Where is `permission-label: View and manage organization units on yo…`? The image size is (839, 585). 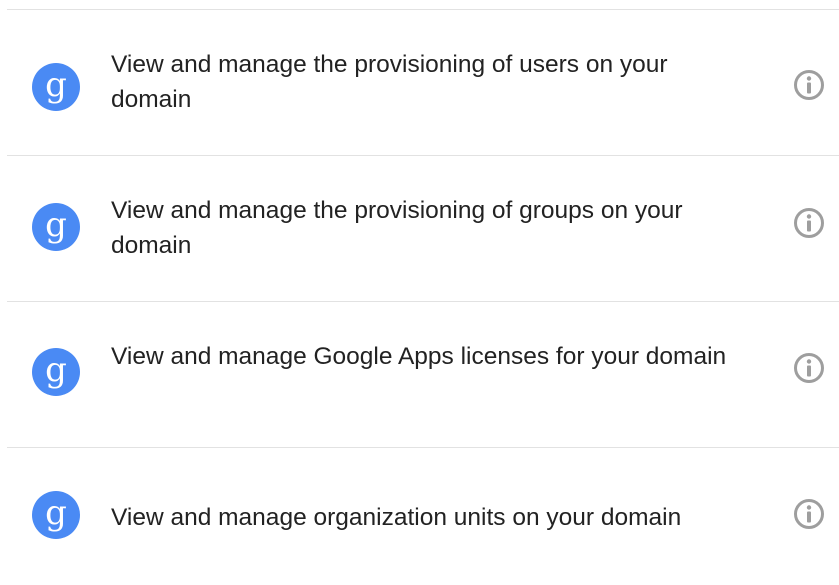 permission-label: View and manage organization units on yo… is located at coordinates (396, 517).